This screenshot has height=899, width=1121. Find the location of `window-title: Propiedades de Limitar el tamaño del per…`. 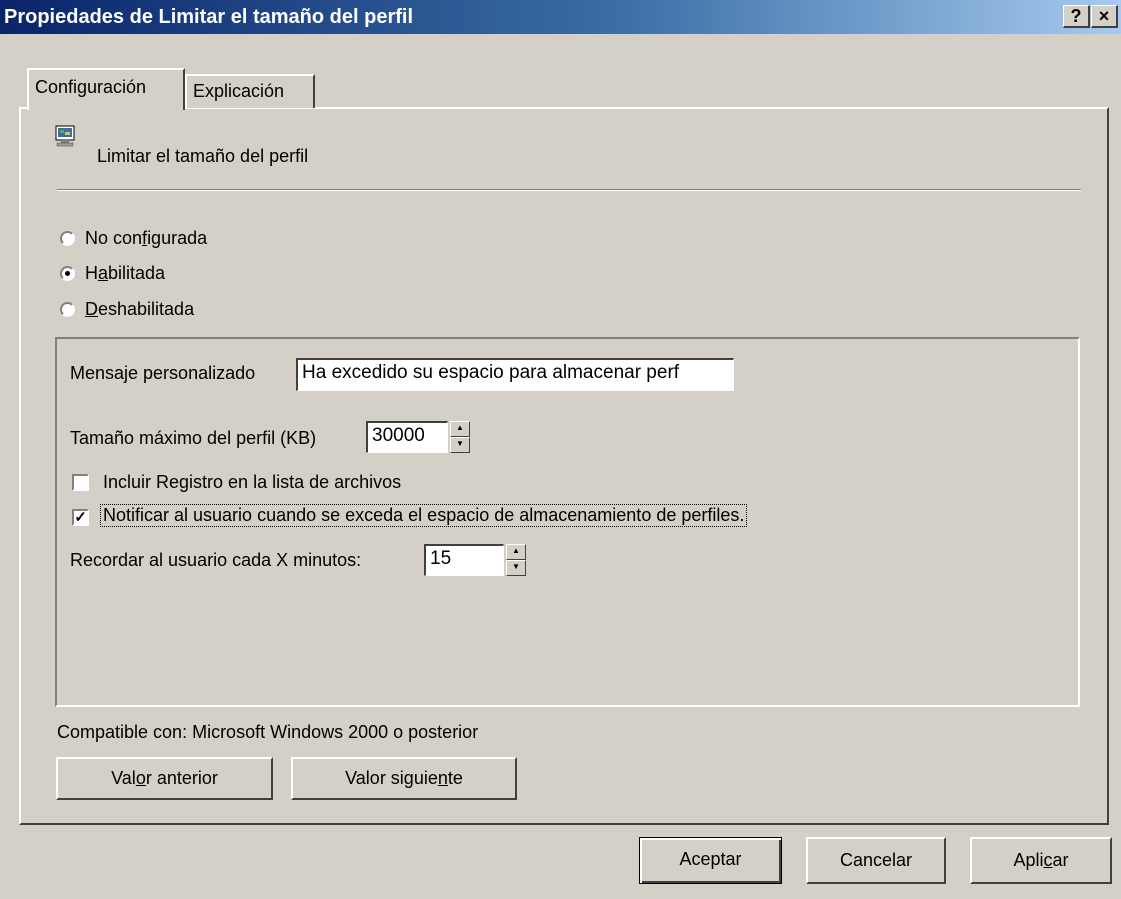

window-title: Propiedades de Limitar el tamaño del per… is located at coordinates (208, 17).